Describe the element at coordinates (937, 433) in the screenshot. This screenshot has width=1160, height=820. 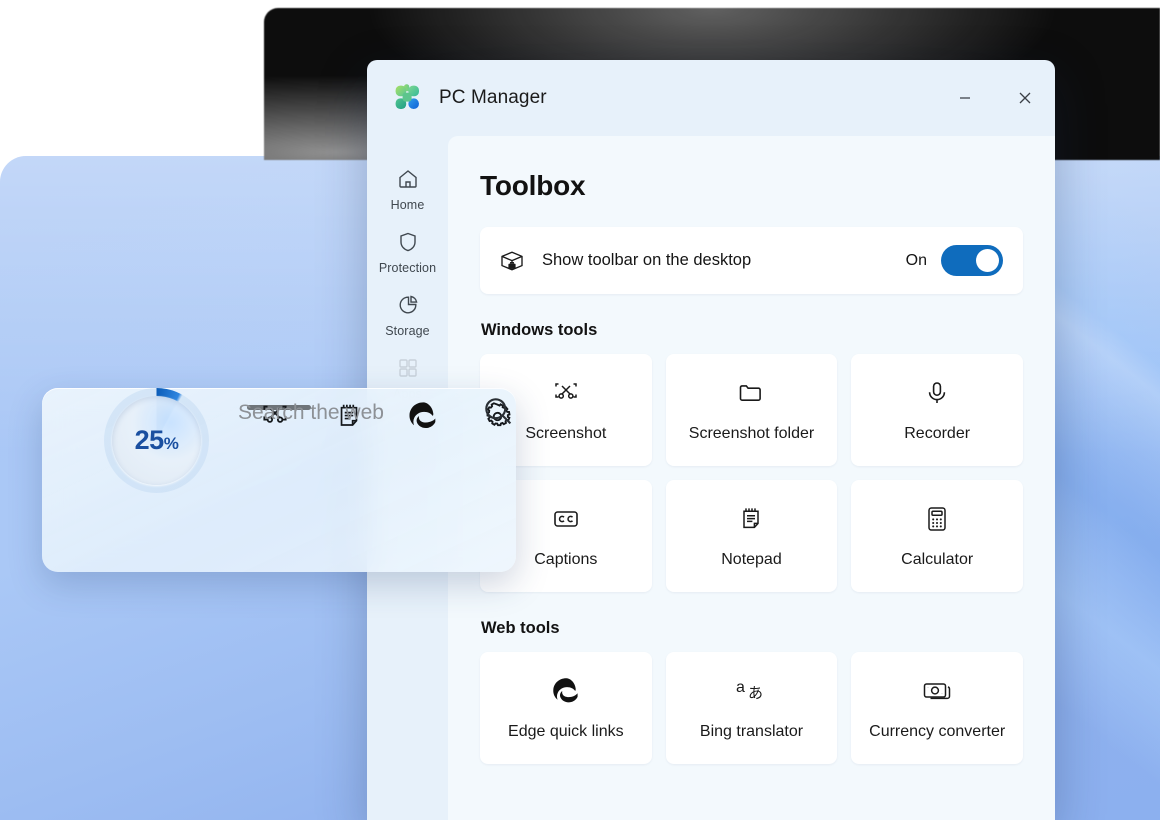
I see `tool-label: Recorder` at that location.